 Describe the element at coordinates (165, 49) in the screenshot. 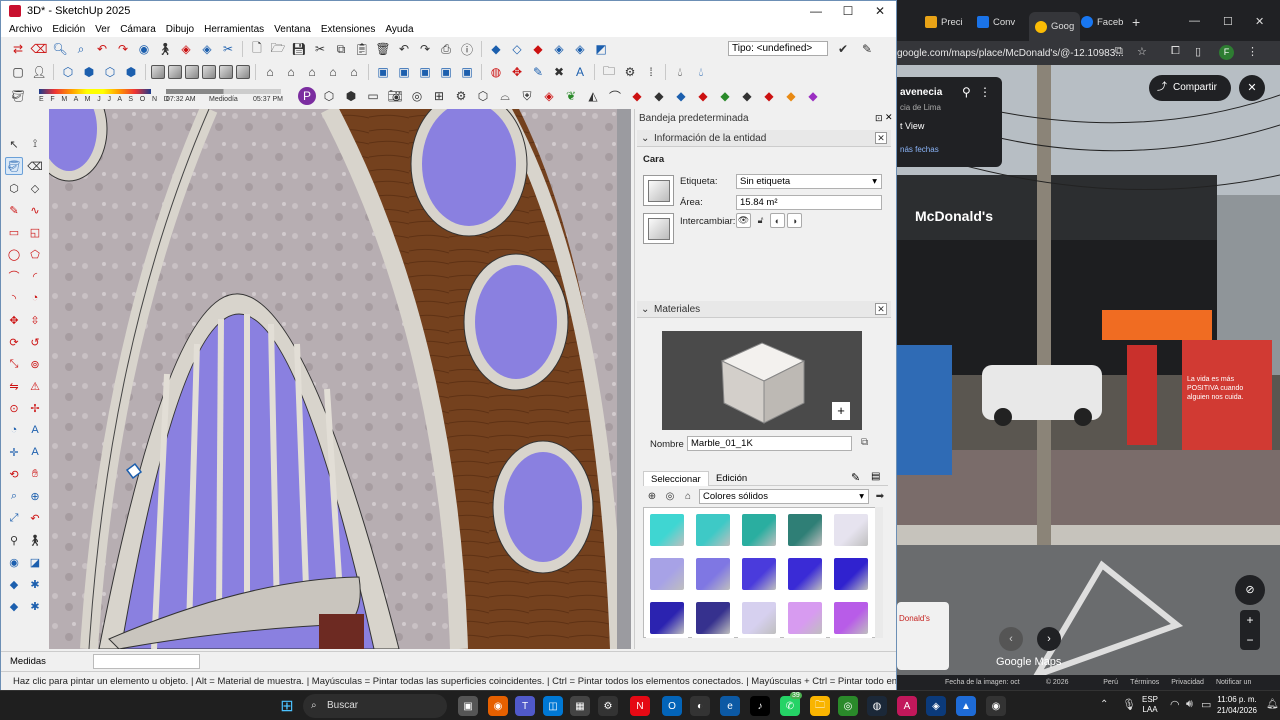

I see `walk-icon: 🚶︎` at that location.